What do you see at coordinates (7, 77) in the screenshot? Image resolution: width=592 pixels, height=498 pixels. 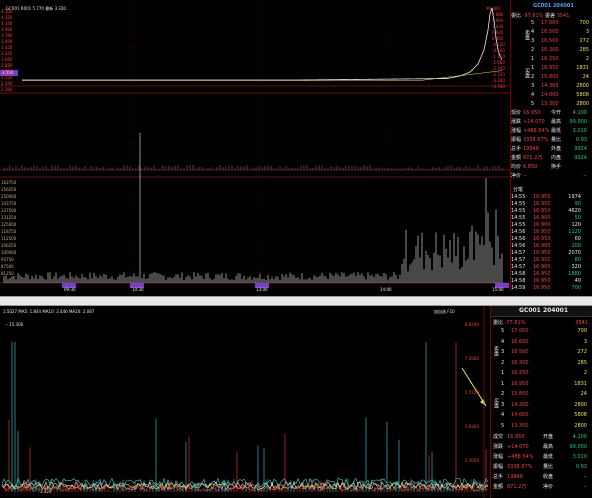 I see `left-axis-tick: 2.520` at bounding box center [7, 77].